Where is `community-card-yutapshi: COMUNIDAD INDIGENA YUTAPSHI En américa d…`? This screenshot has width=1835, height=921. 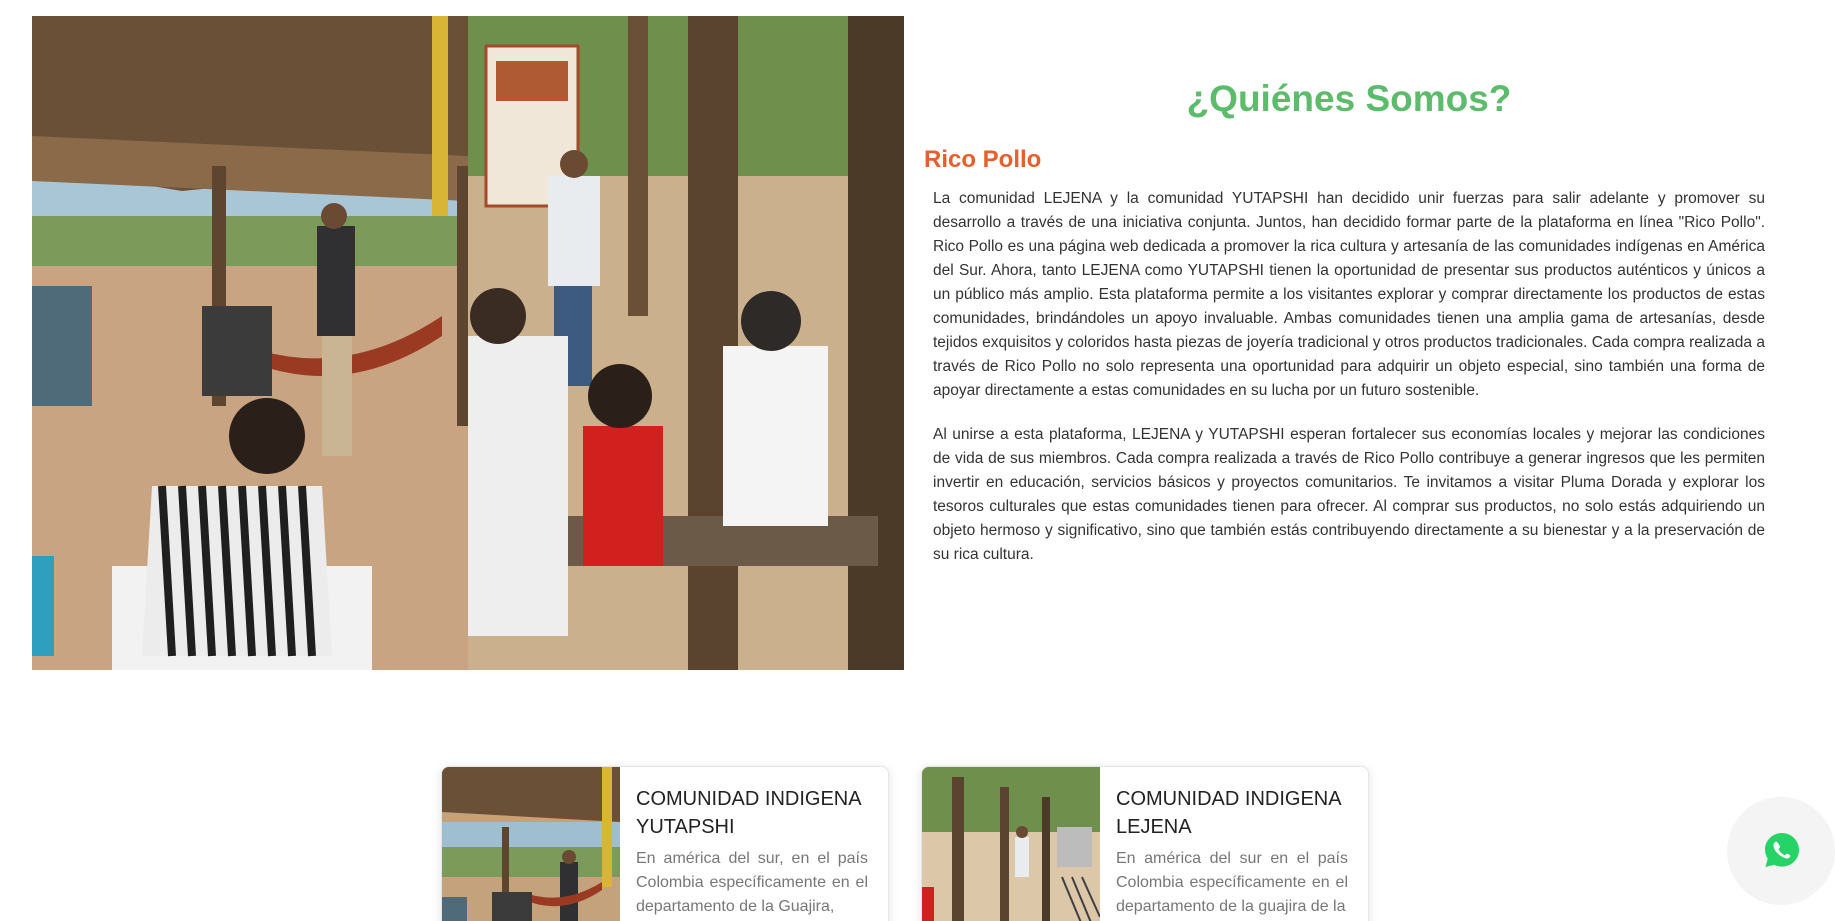 community-card-yutapshi: COMUNIDAD INDIGENA YUTAPSHI En américa d… is located at coordinates (665, 843).